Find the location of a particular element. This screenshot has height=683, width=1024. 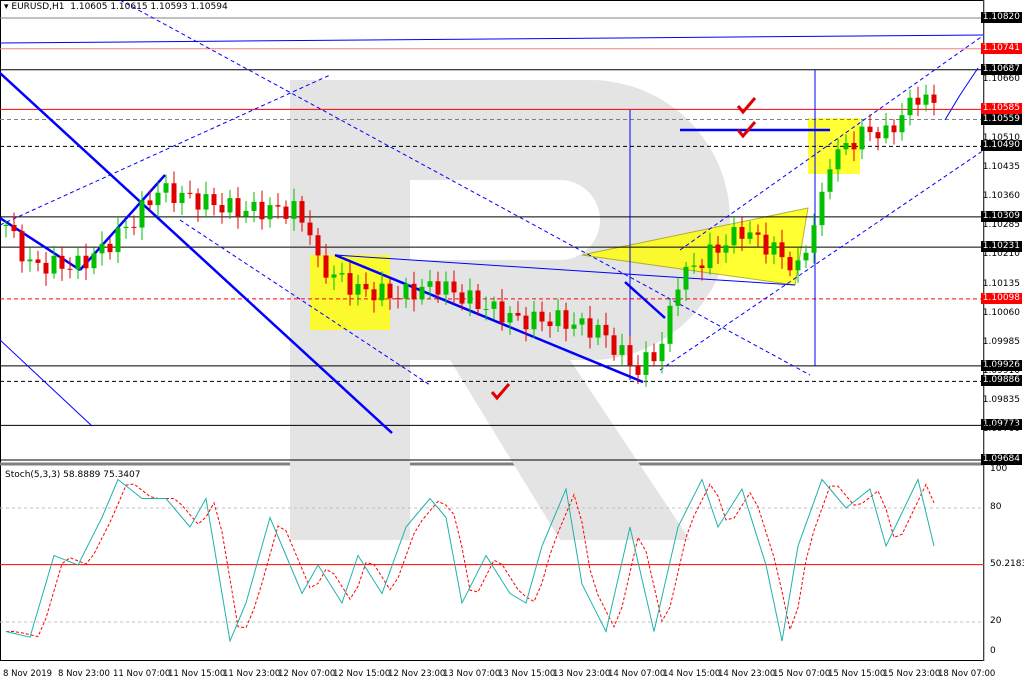

stoch-level-label: 20 is located at coordinates (996, 621).